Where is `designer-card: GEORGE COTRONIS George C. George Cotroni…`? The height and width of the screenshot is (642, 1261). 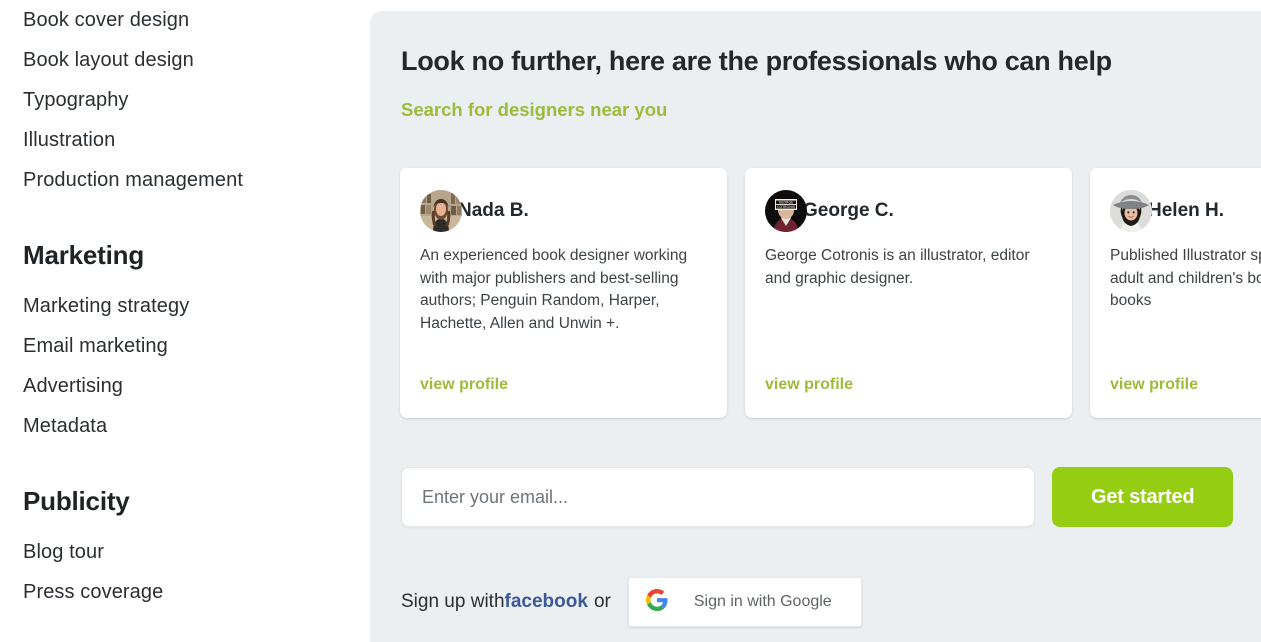 designer-card: GEORGE COTRONIS George C. George Cotroni… is located at coordinates (908, 293).